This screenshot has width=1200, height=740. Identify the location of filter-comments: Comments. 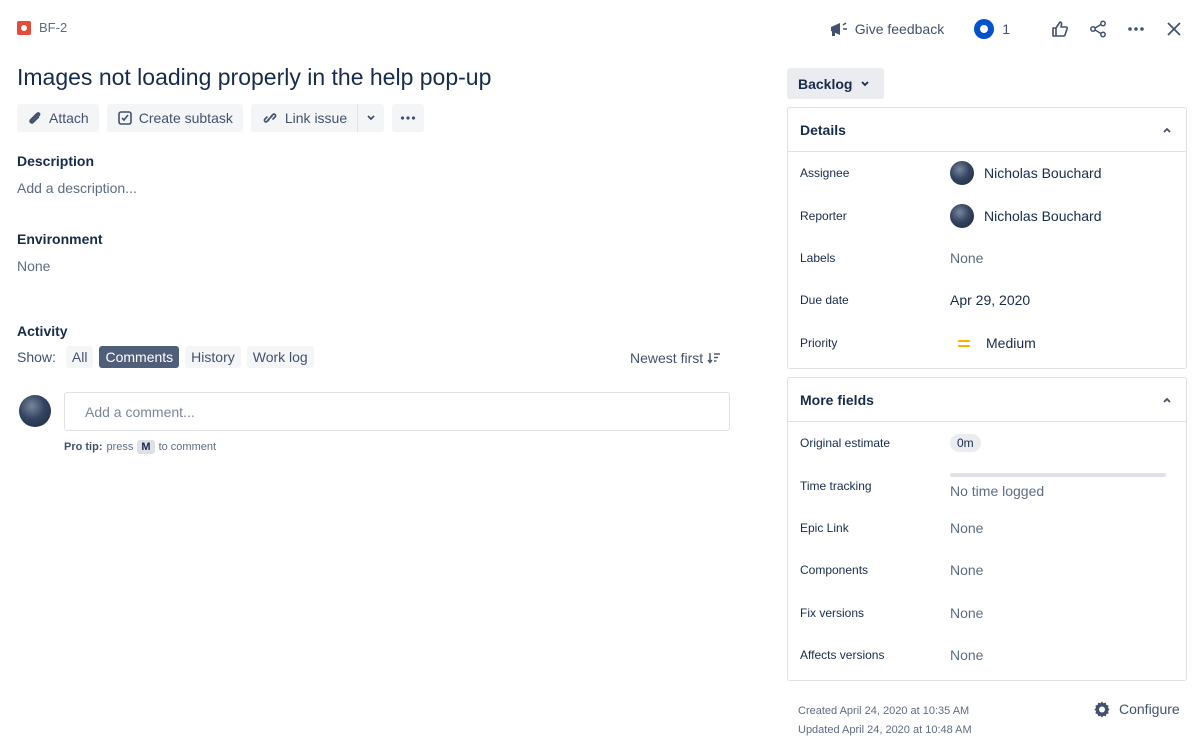
(139, 357).